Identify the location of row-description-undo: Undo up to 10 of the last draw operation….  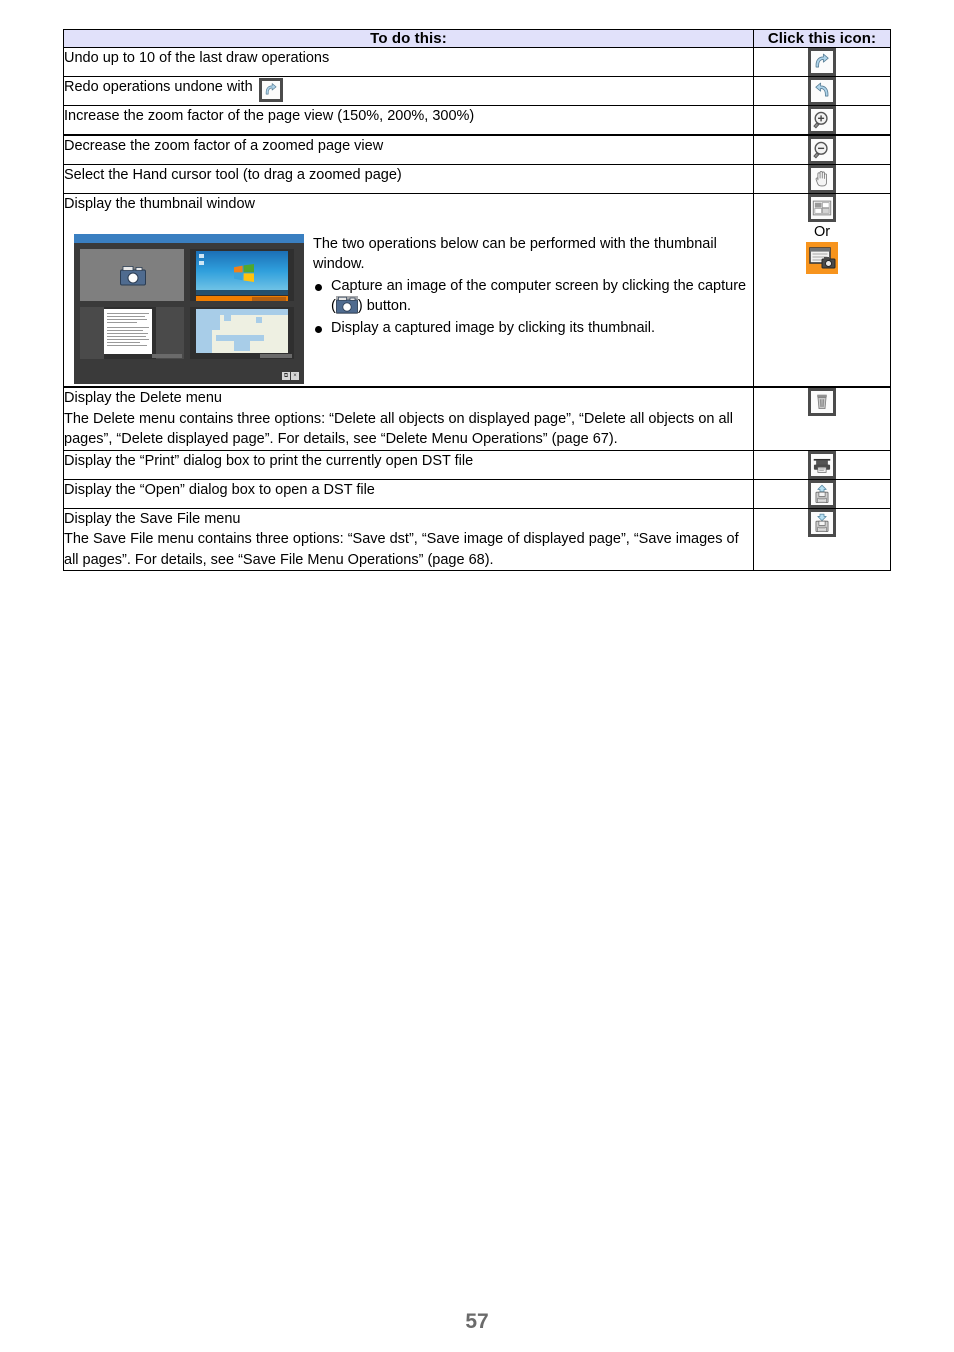
(408, 62).